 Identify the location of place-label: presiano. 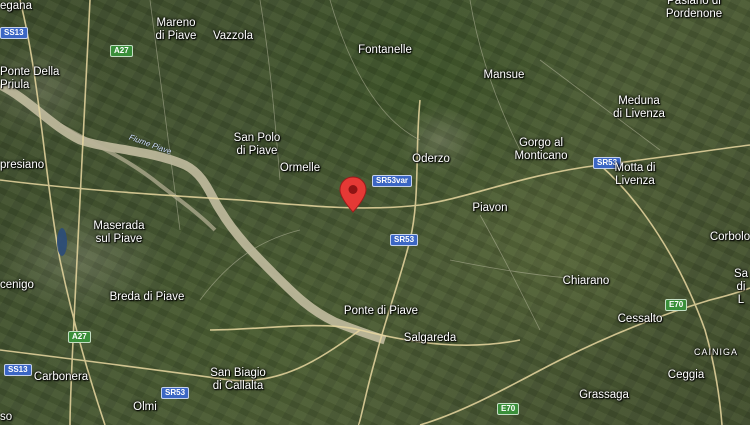
(22, 165).